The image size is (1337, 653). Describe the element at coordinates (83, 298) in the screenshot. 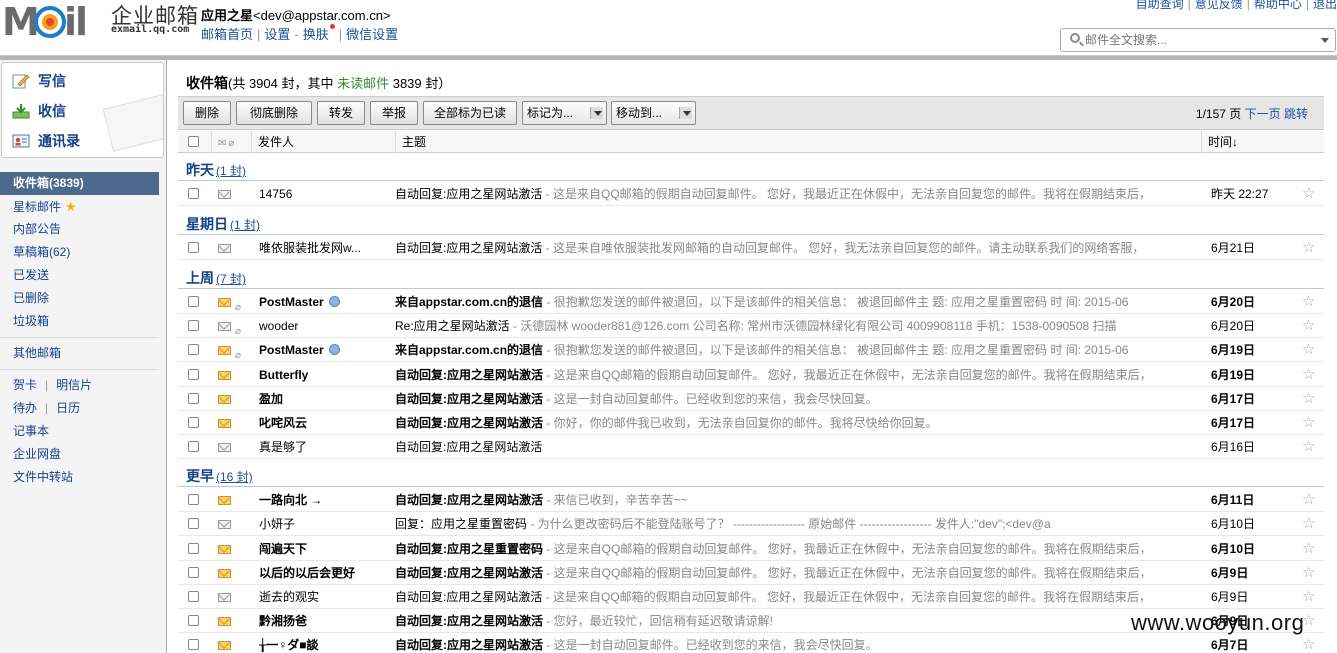

I see `folder-deleted: 已删除` at that location.